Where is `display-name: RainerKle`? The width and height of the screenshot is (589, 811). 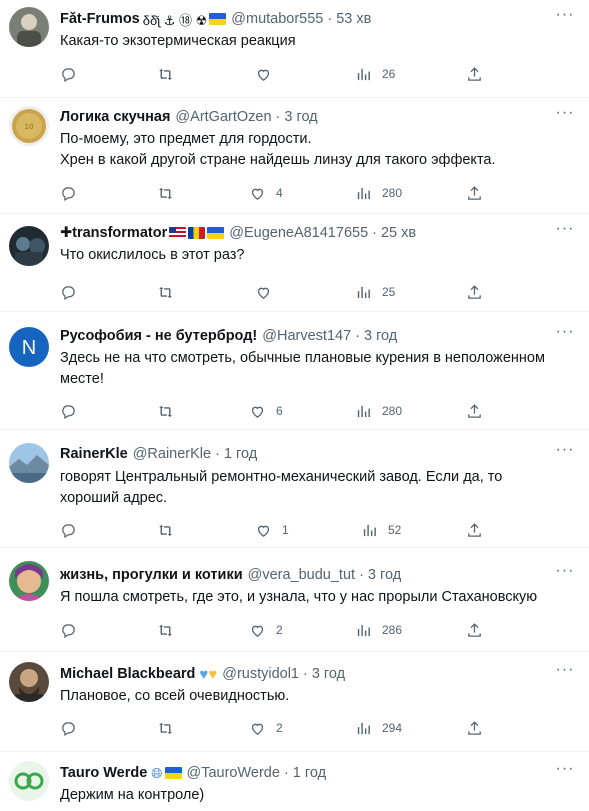 display-name: RainerKle is located at coordinates (94, 454).